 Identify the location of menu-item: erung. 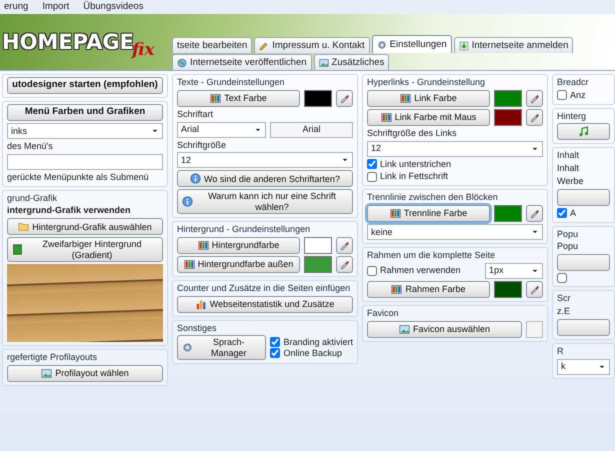
(16, 7).